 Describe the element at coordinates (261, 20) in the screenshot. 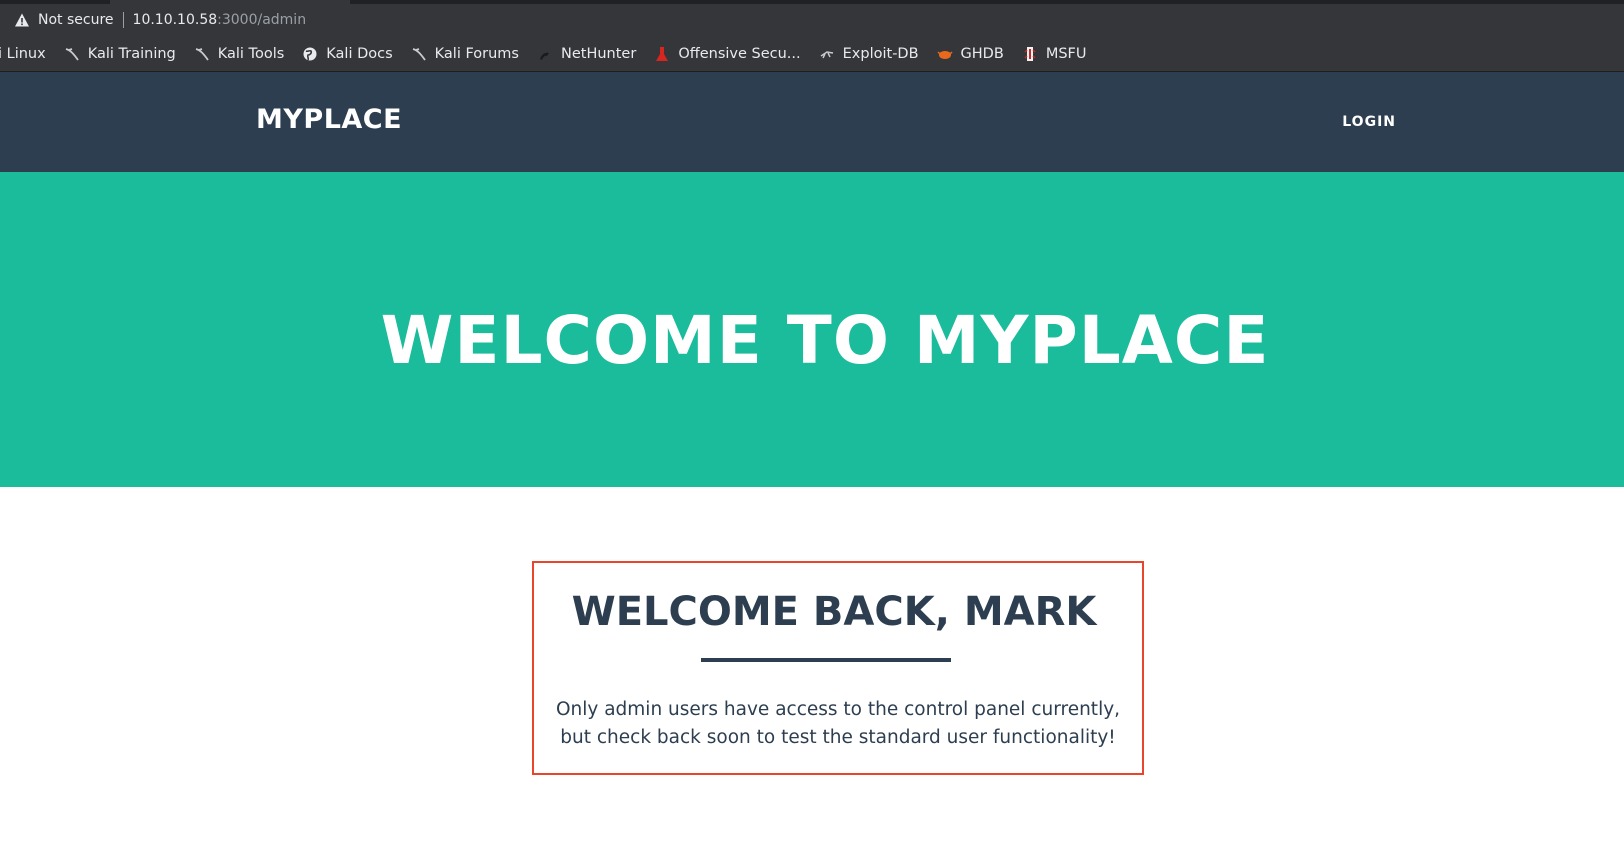

I see `url-path: :3000/admin` at that location.